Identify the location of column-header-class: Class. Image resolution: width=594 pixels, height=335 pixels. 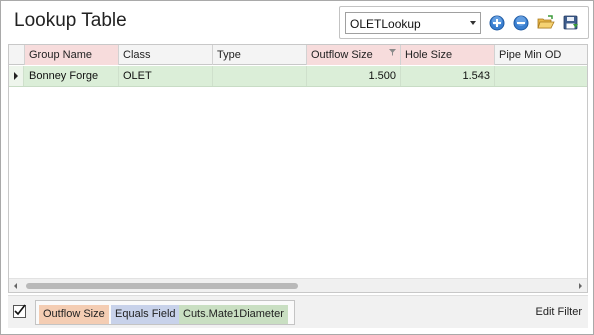
(166, 55).